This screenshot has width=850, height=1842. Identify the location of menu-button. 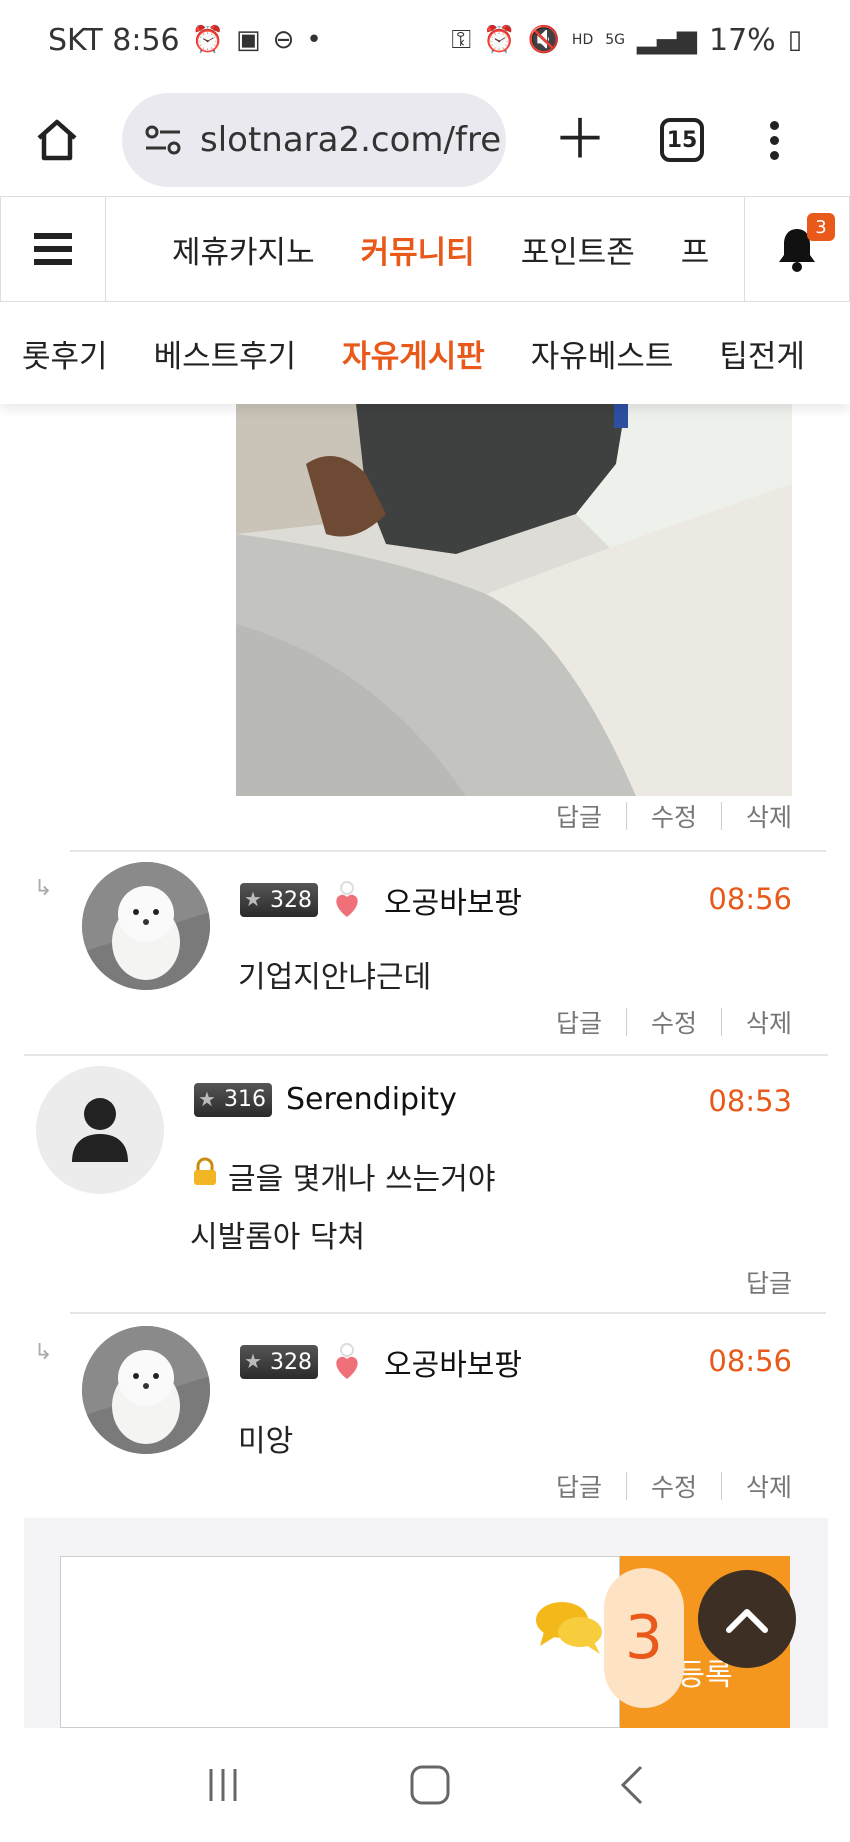
(53, 249).